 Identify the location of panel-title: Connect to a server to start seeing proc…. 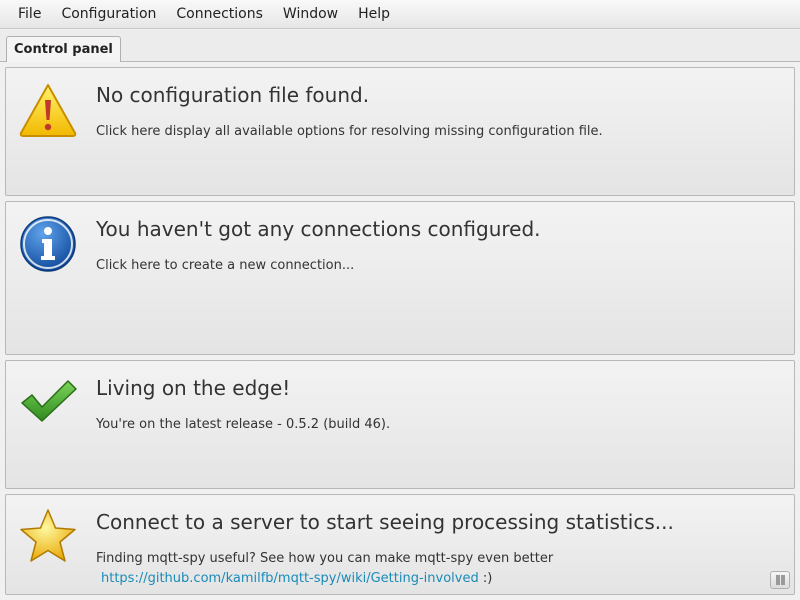
(385, 522).